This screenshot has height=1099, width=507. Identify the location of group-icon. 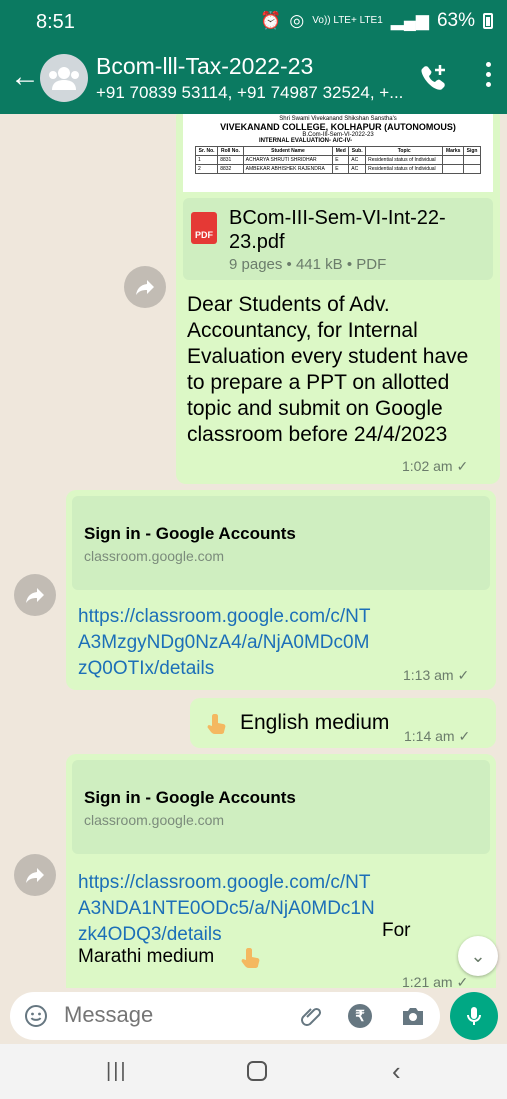
(64, 78).